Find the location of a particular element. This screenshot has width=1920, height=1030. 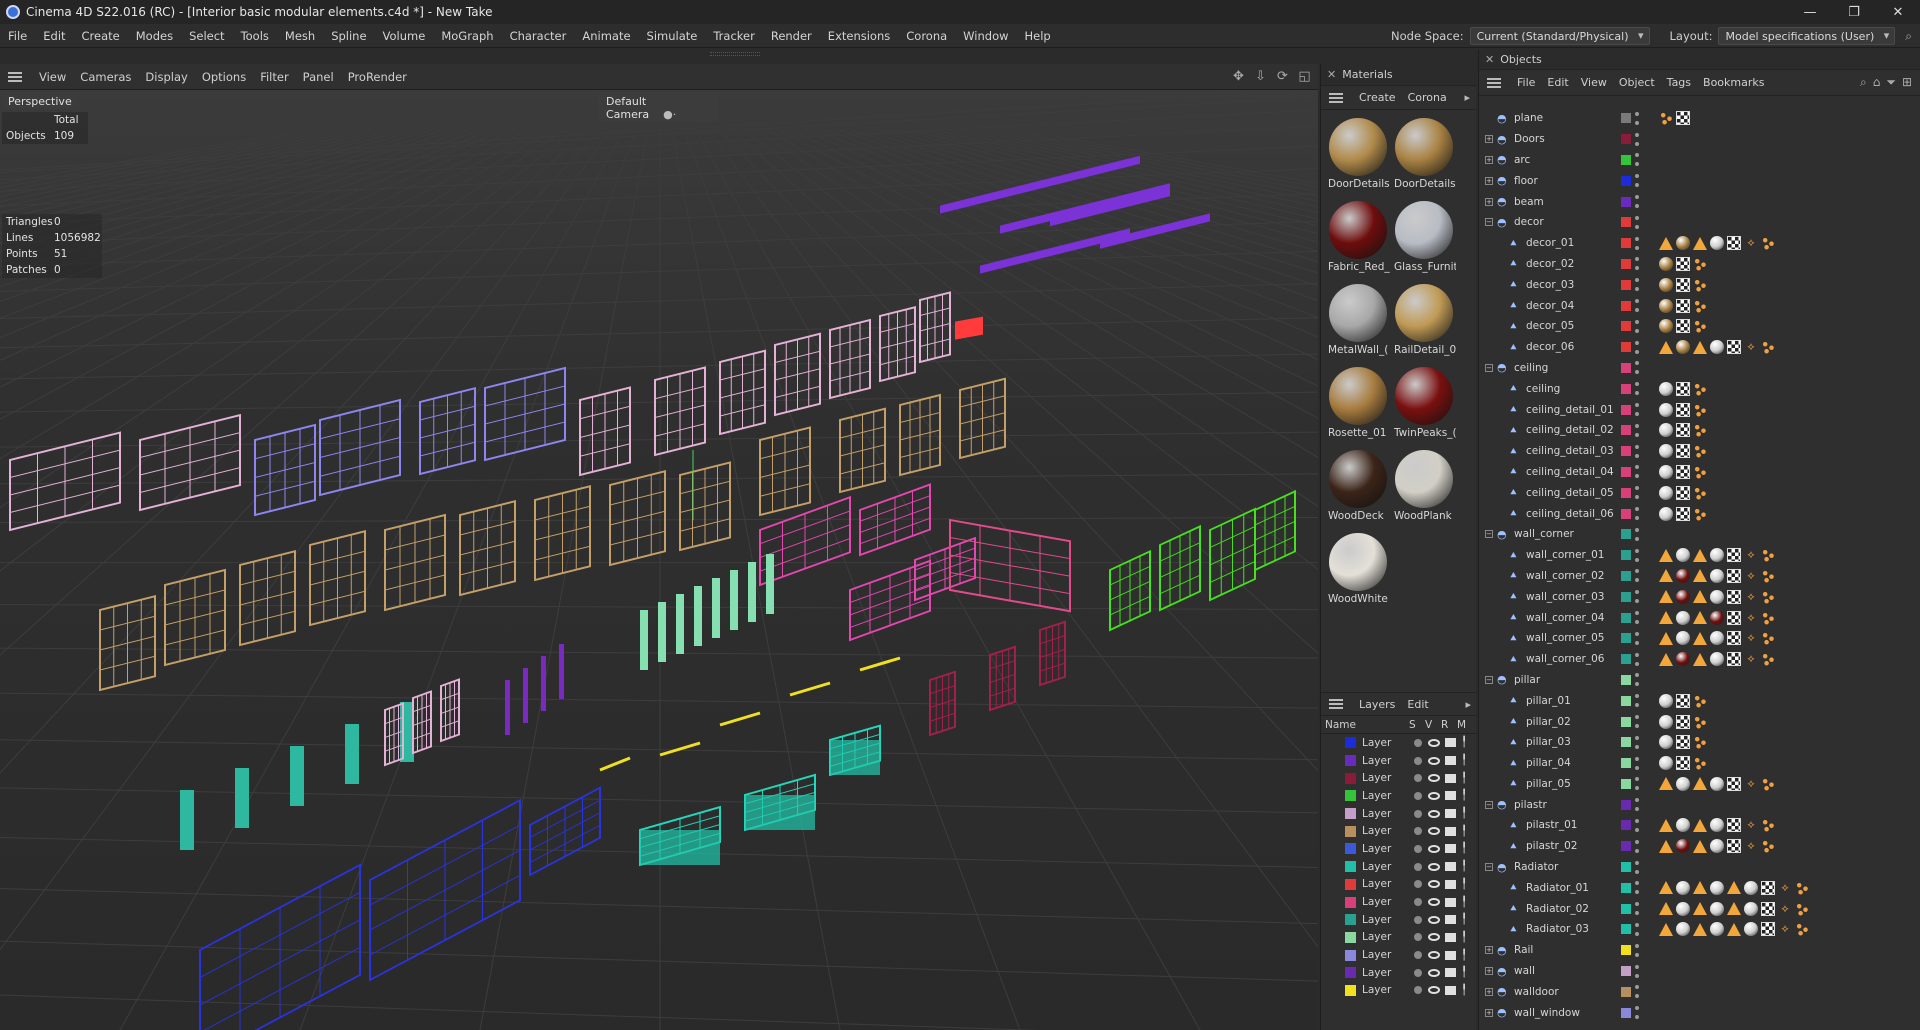

material-swatch: Fabric_Red_ is located at coordinates (1358, 238).